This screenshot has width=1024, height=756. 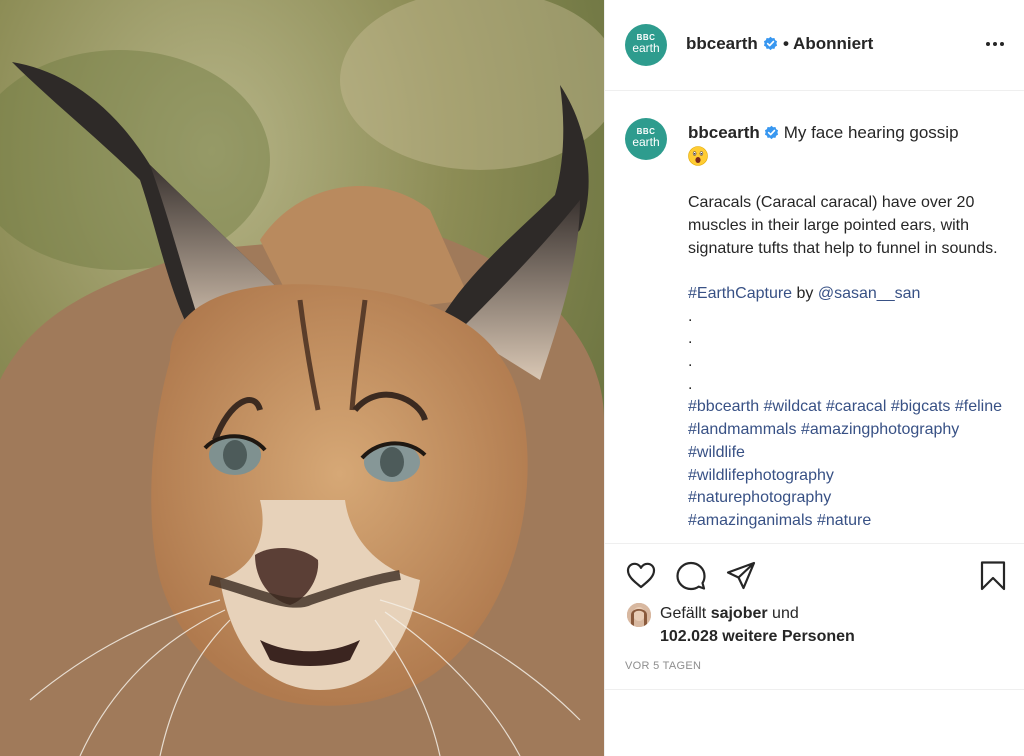 What do you see at coordinates (993, 576) in the screenshot?
I see `bookmark-icon` at bounding box center [993, 576].